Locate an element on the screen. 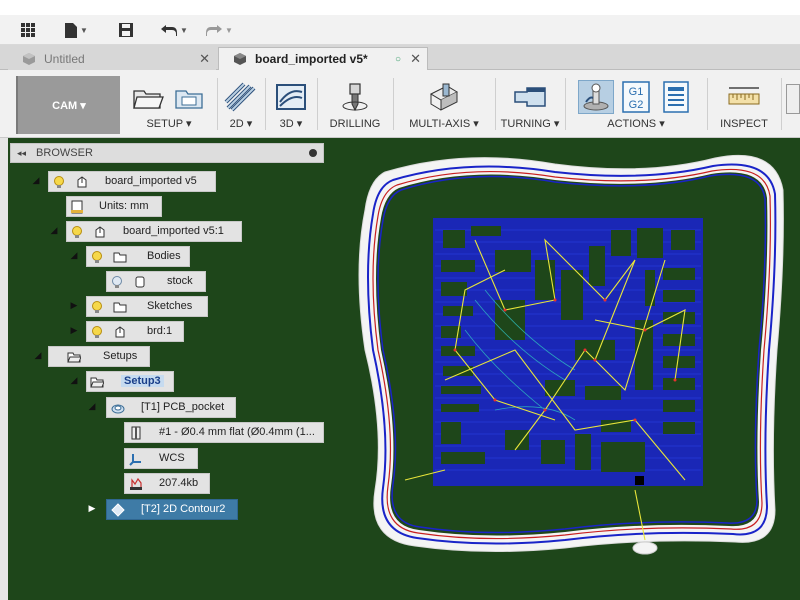 Image resolution: width=800 pixels, height=600 pixels. undo-button: ▼ is located at coordinates (174, 30).